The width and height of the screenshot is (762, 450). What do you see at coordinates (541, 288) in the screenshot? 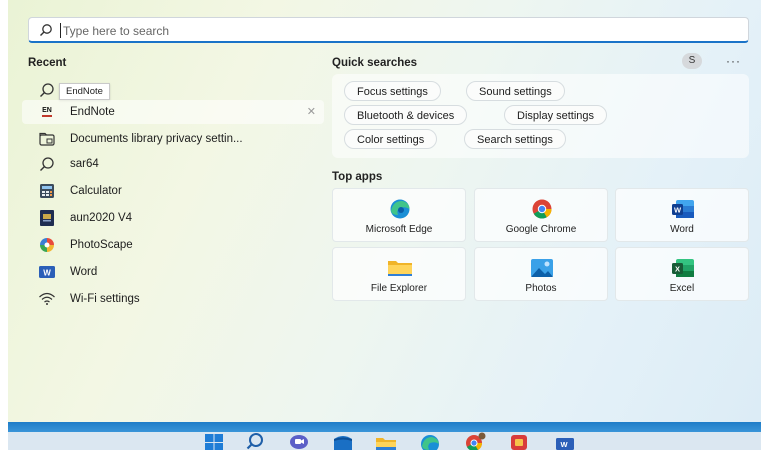
I see `app-tile-label: Photos` at bounding box center [541, 288].